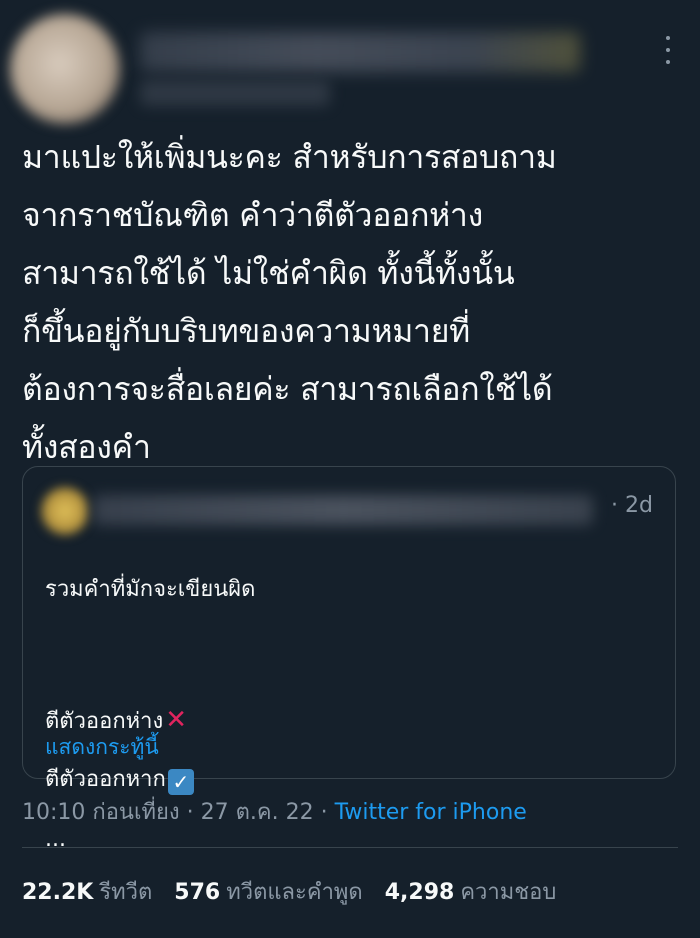 Image resolution: width=700 pixels, height=938 pixels. I want to click on author-name-redacted, so click(360, 52).